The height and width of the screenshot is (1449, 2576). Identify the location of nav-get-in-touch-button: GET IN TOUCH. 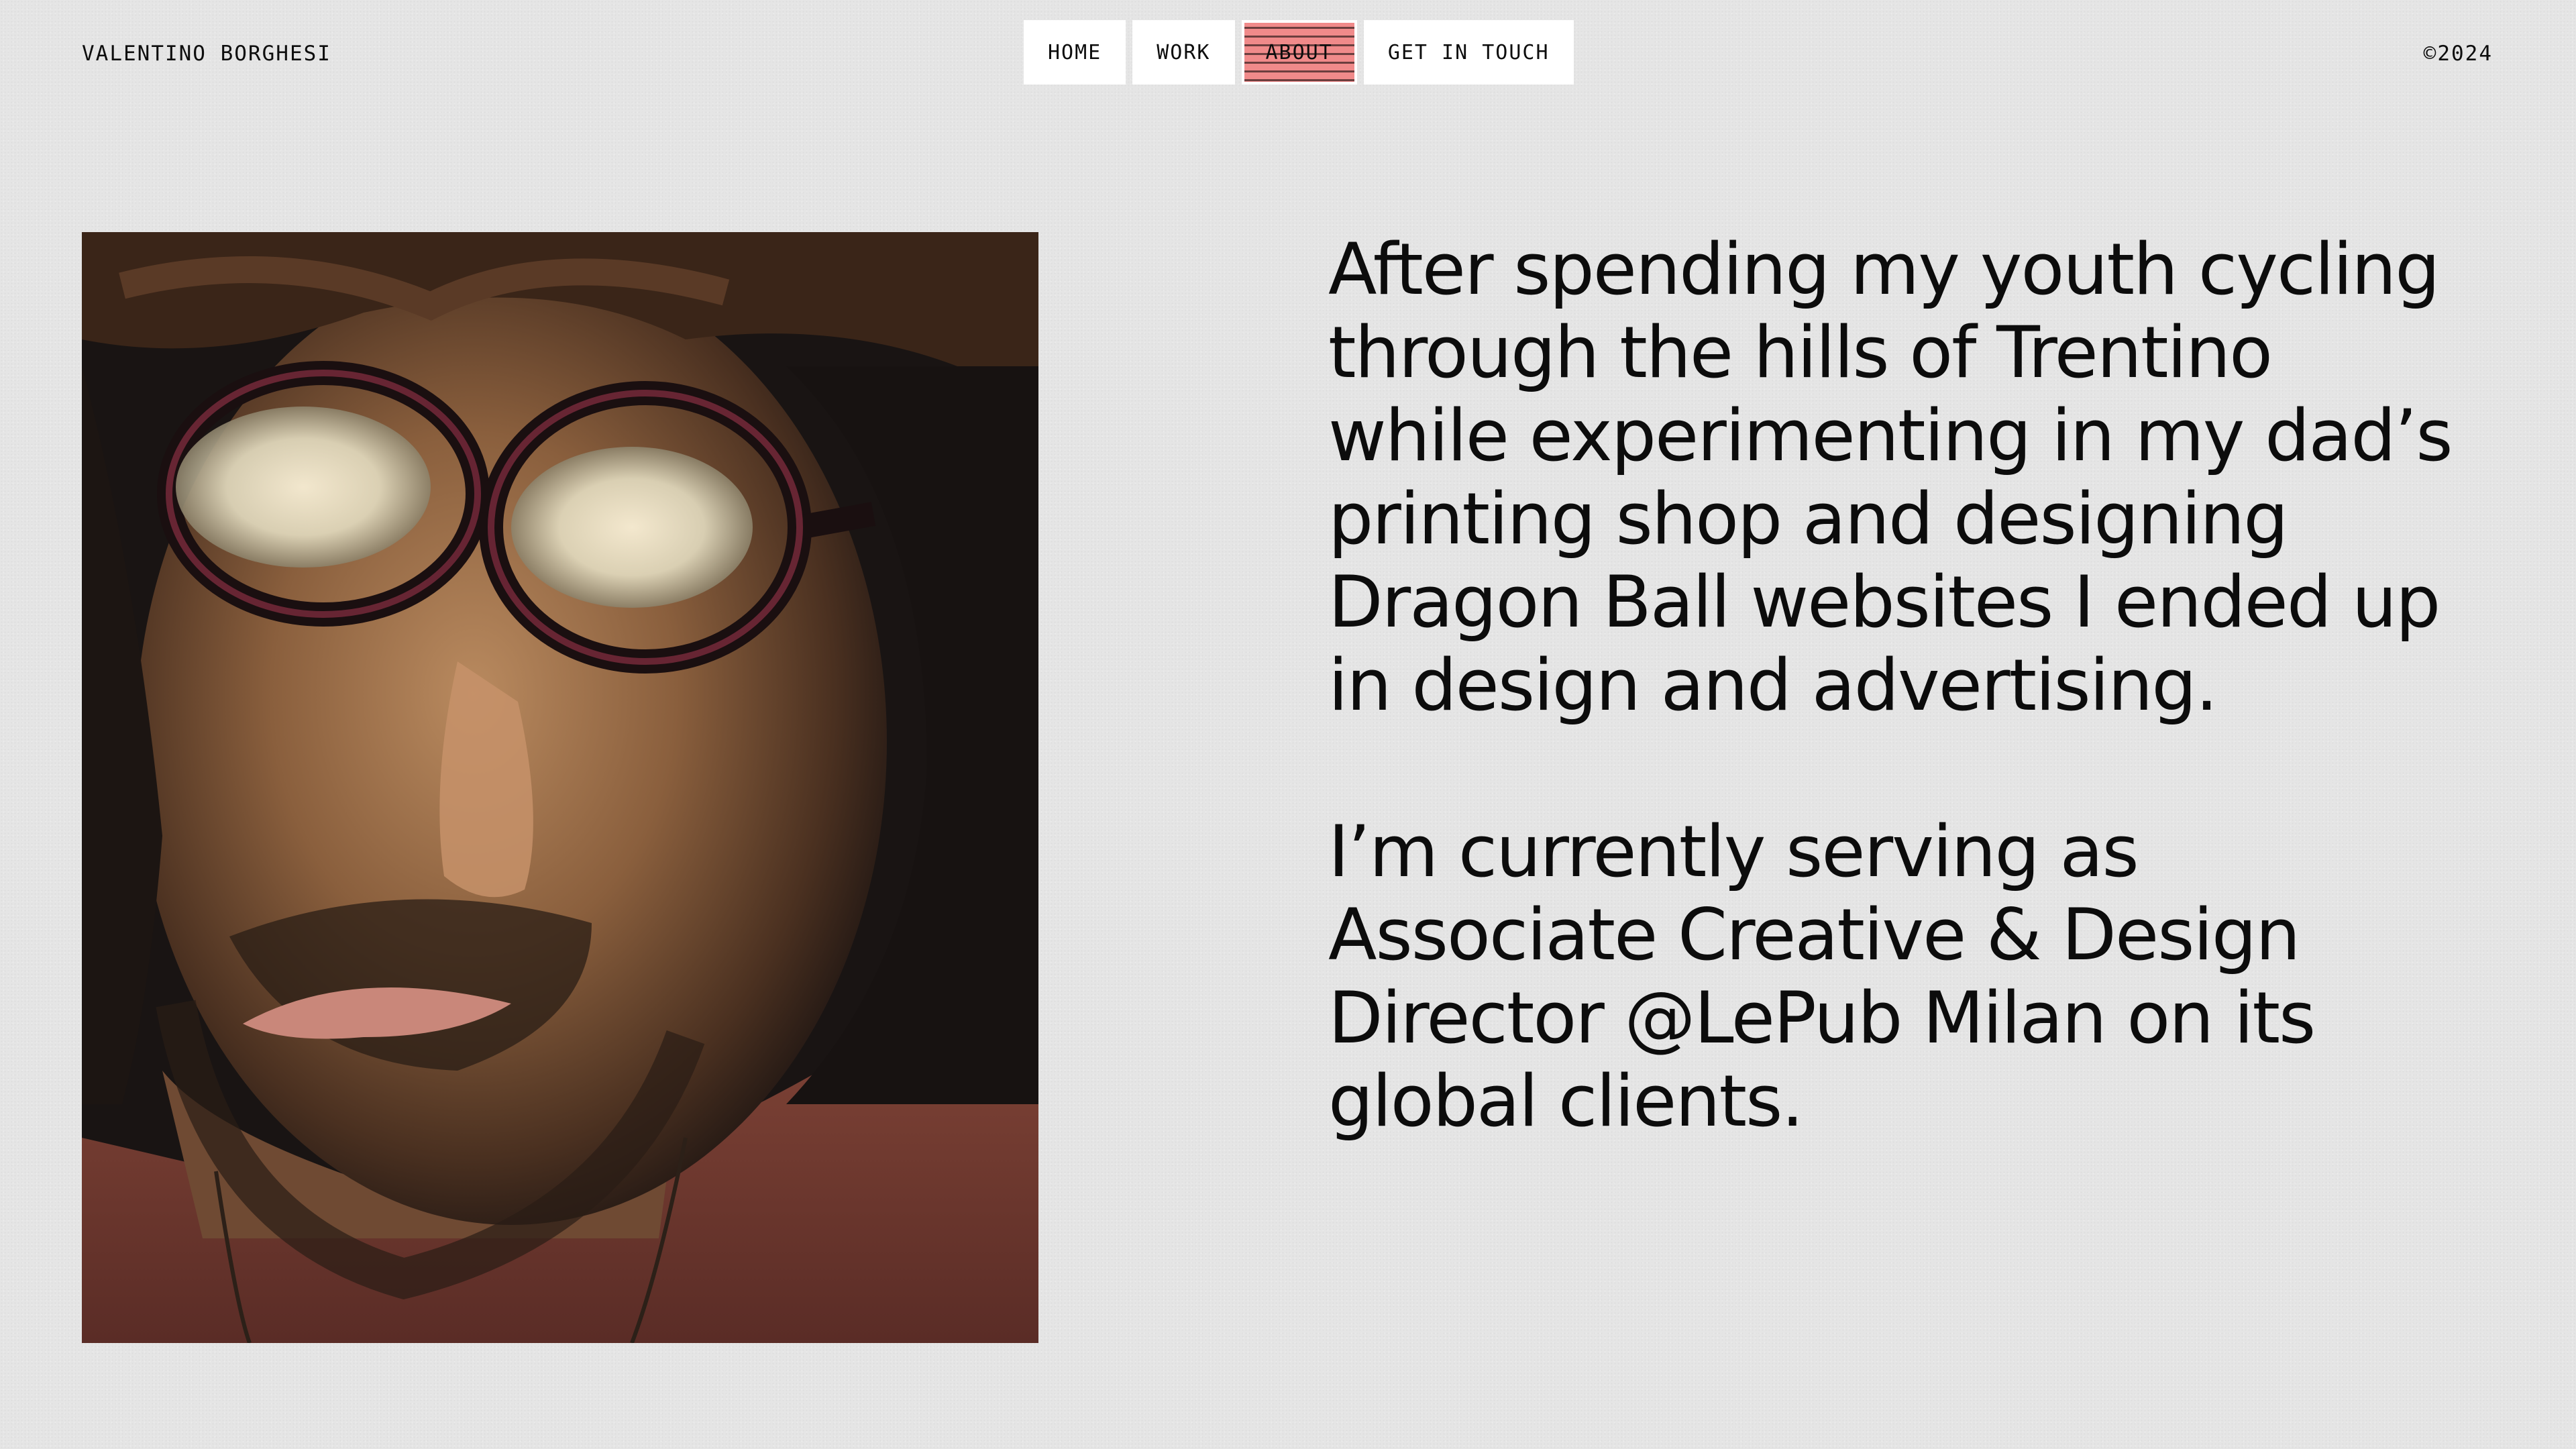
(1468, 52).